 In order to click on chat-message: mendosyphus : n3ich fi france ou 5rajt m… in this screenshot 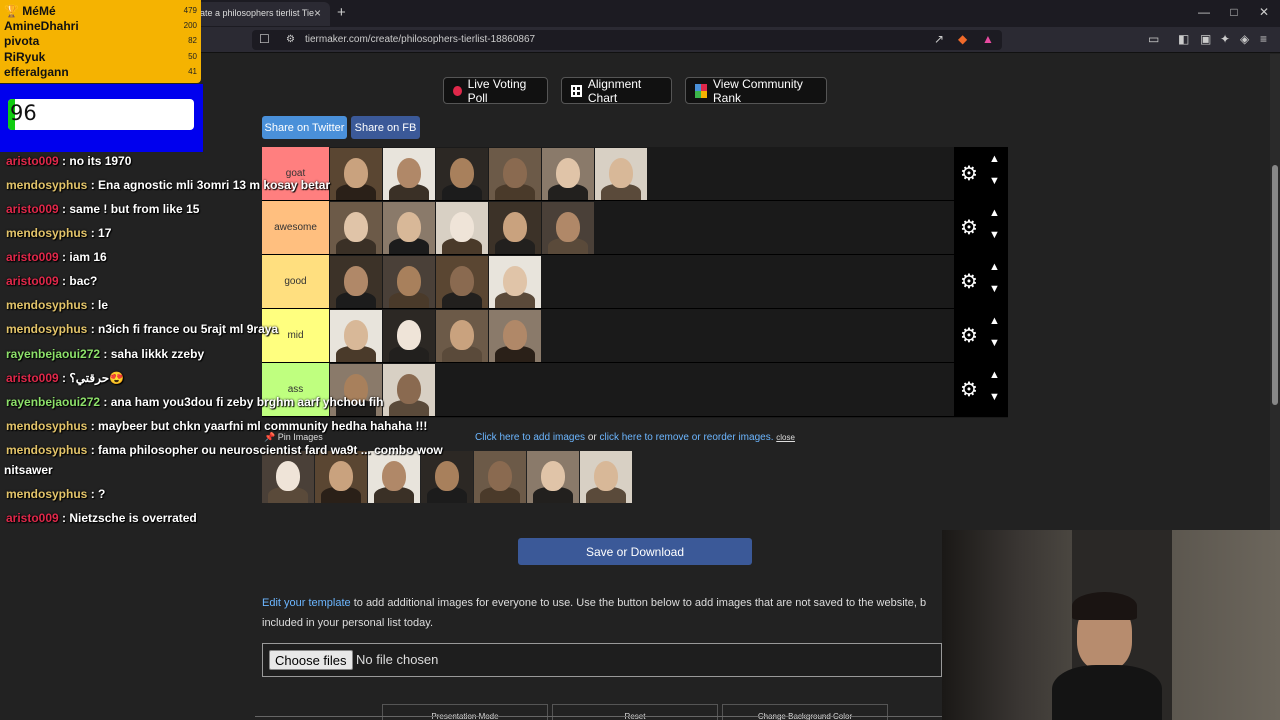, I will do `click(142, 329)`.